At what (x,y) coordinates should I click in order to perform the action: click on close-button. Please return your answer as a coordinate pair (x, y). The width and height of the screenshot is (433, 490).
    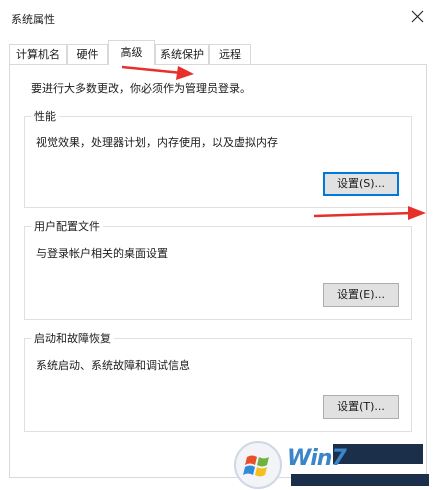
    Looking at the image, I should click on (418, 16).